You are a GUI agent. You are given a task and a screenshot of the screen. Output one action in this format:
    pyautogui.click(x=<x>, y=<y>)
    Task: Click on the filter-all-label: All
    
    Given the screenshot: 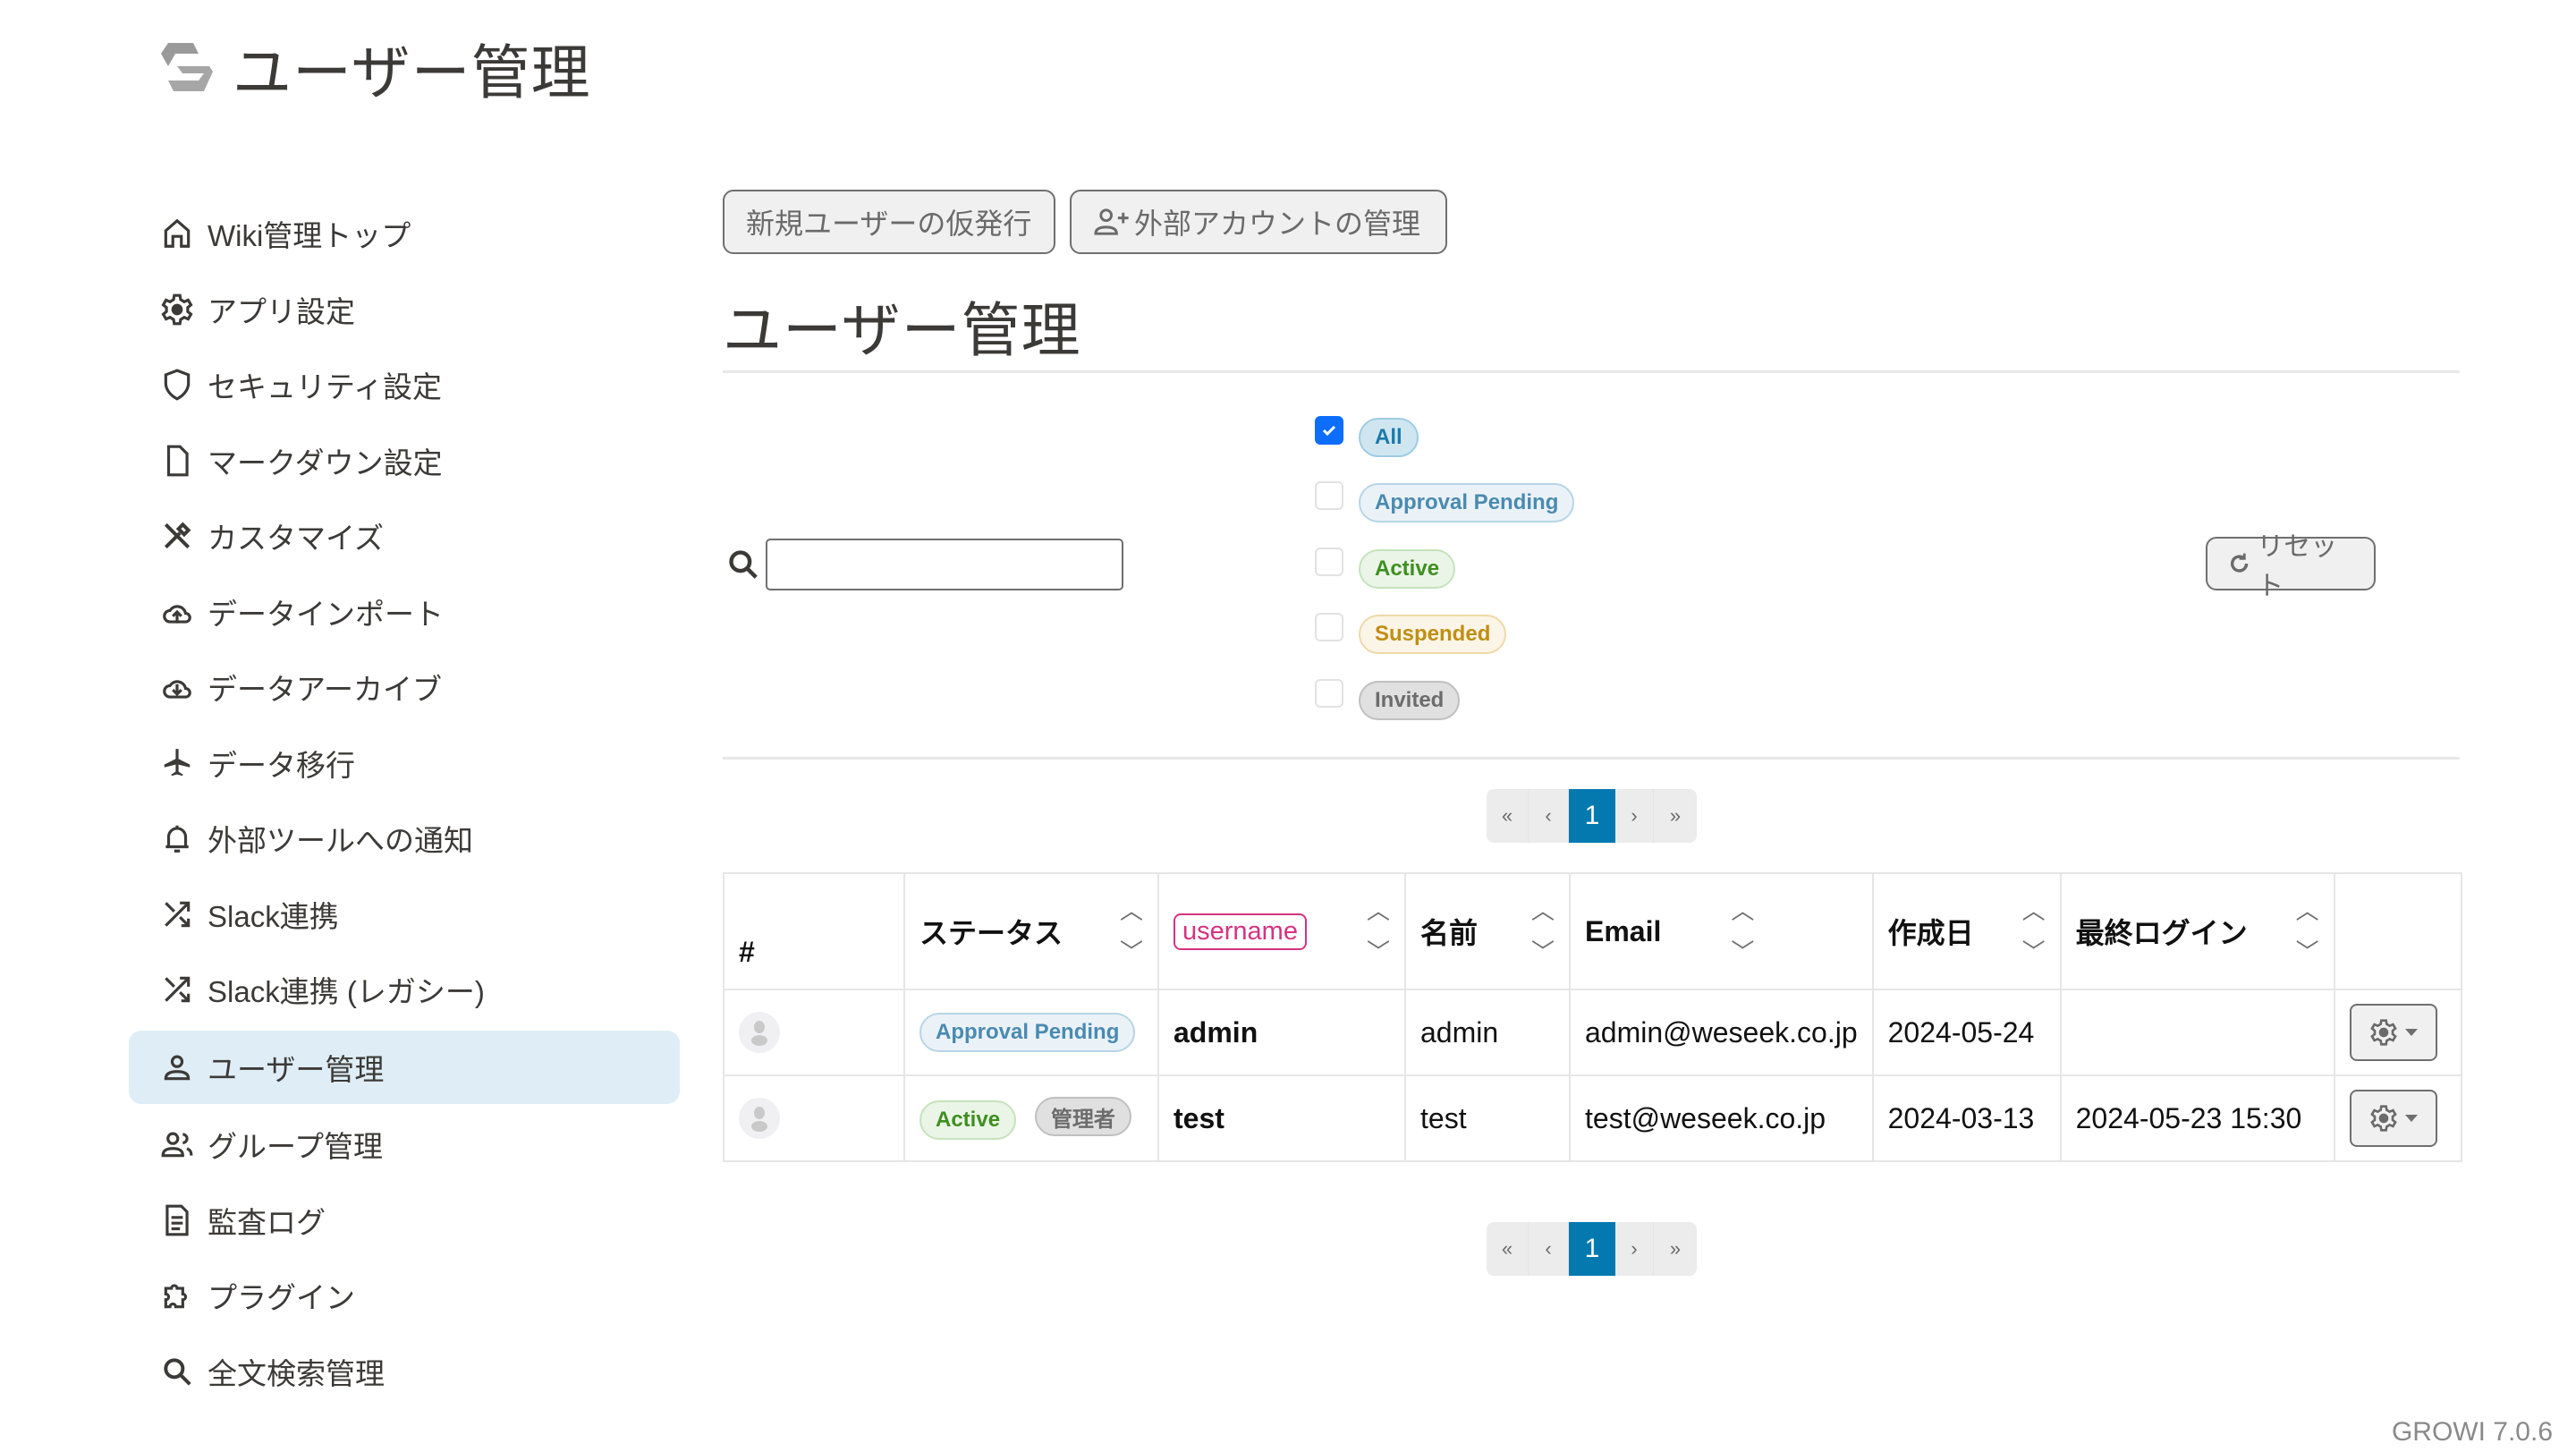 What is the action you would take?
    pyautogui.click(x=1389, y=437)
    